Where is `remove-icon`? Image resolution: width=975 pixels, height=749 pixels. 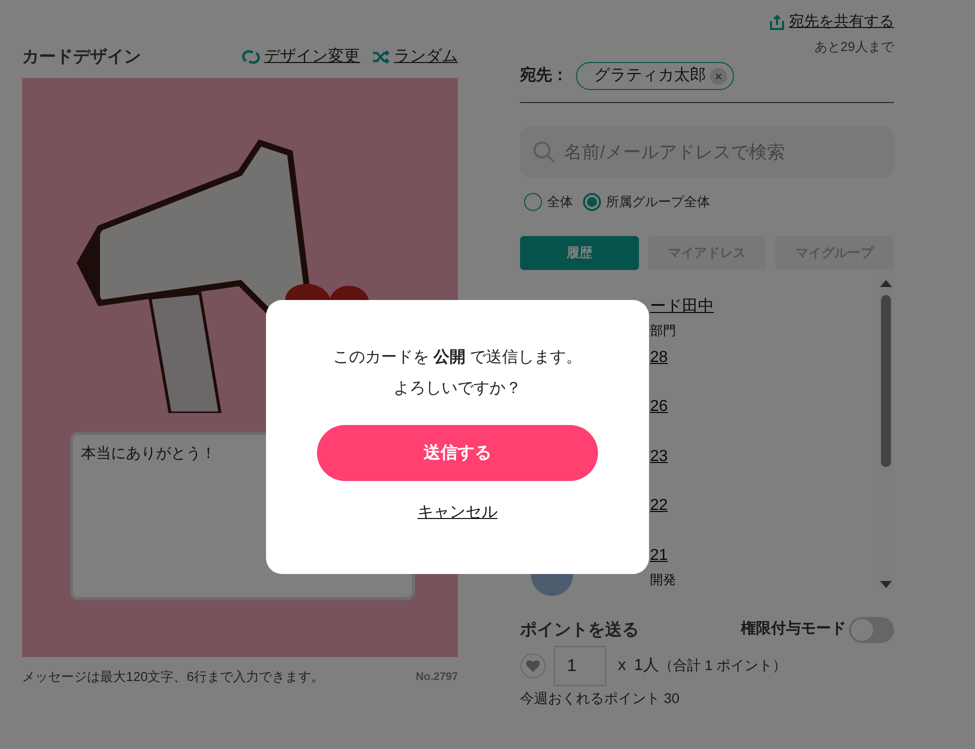 remove-icon is located at coordinates (718, 76).